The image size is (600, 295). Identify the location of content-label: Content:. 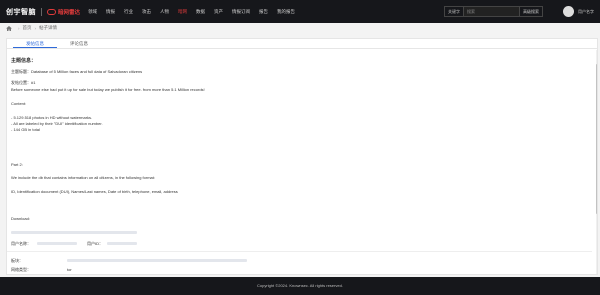
(19, 103).